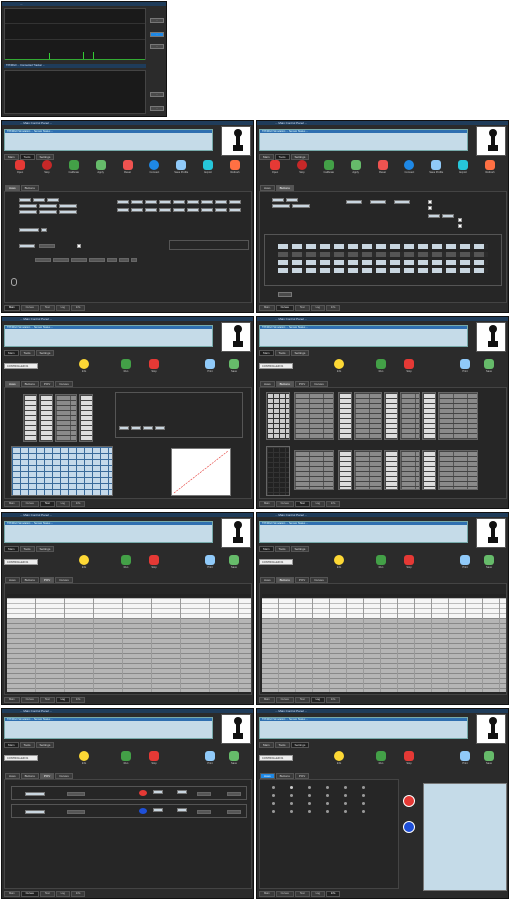  What do you see at coordinates (157, 34) in the screenshot?
I see `side-button-2: ..` at bounding box center [157, 34].